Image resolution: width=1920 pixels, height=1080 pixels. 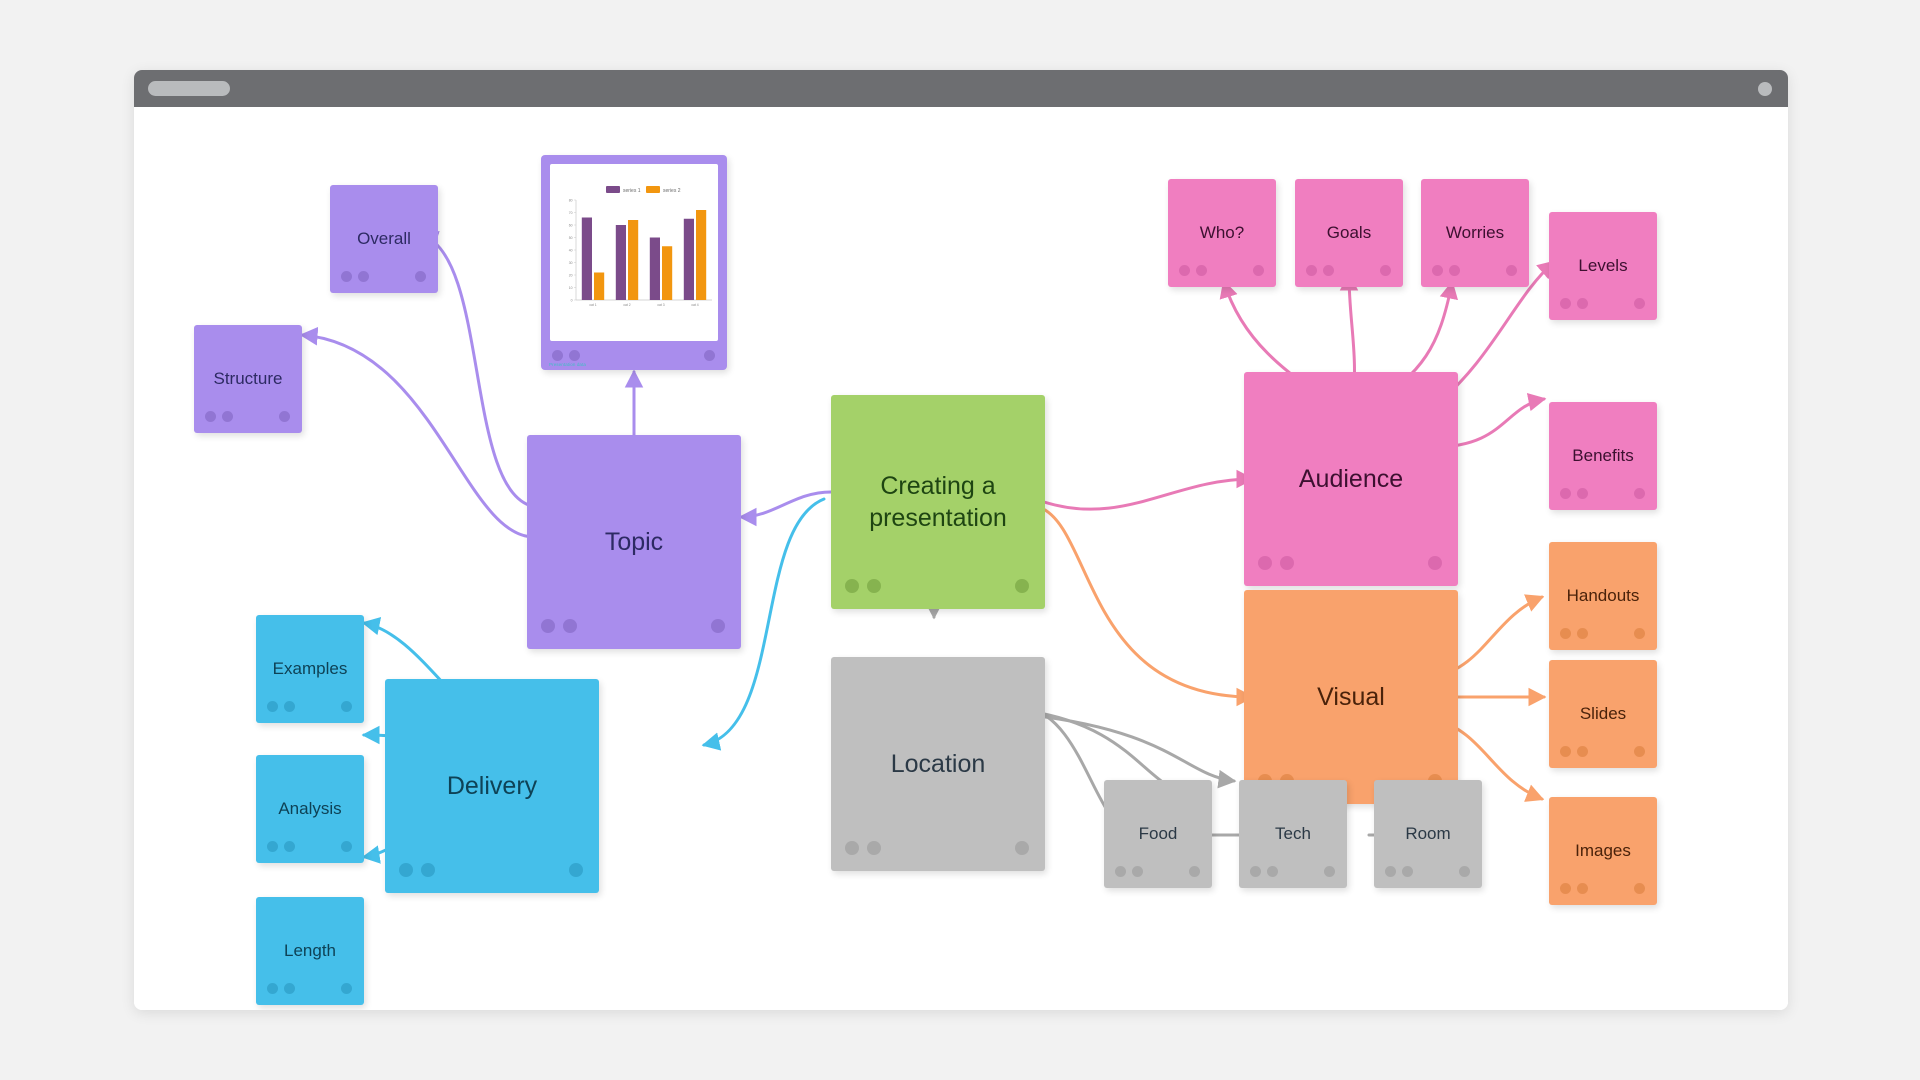 What do you see at coordinates (1158, 834) in the screenshot?
I see `node-food: Food` at bounding box center [1158, 834].